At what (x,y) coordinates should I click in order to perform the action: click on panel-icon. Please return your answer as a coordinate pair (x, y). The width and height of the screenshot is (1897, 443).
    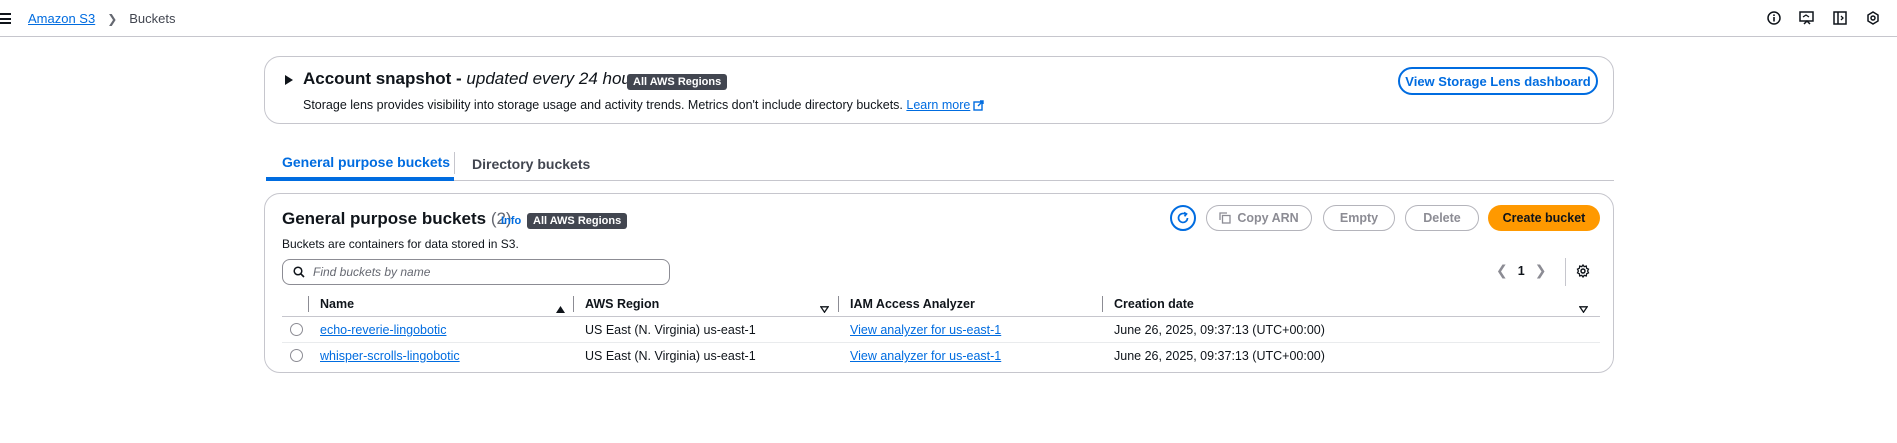
    Looking at the image, I should click on (1840, 18).